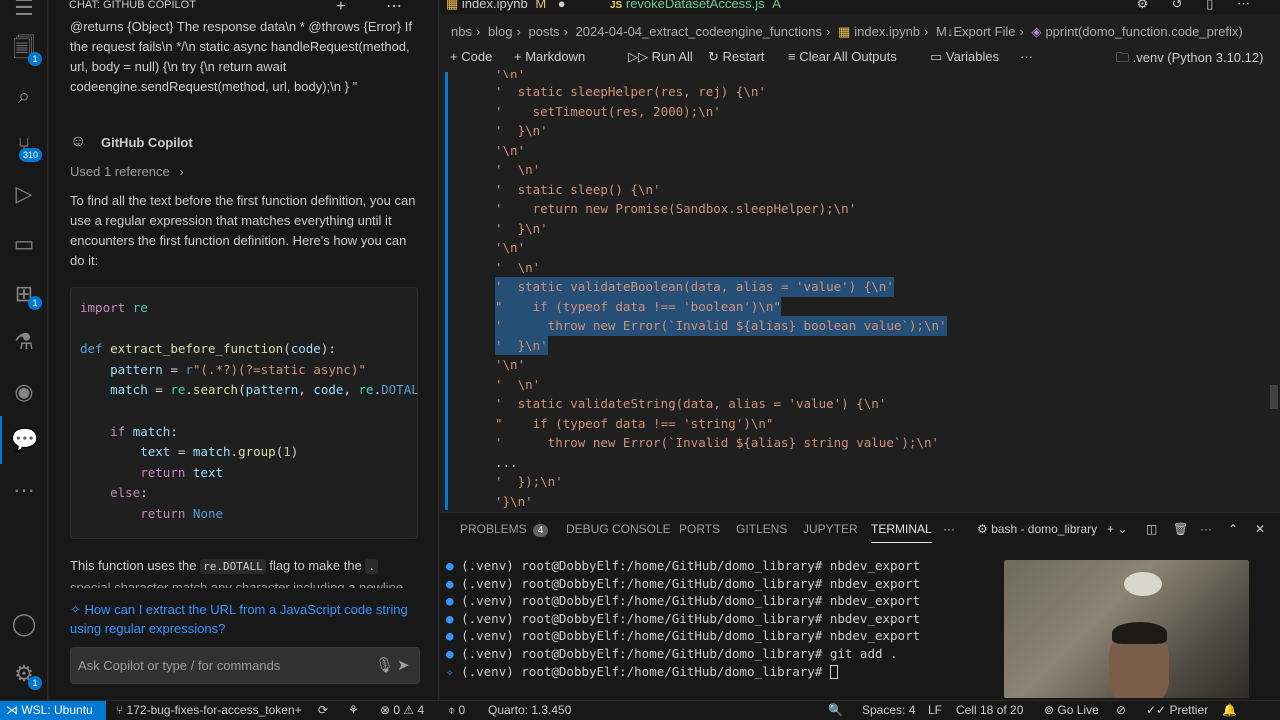 The width and height of the screenshot is (1280, 720). Describe the element at coordinates (699, 31) in the screenshot. I see `breadcrumb-item: 2024-04-04_extract_codeengine_functions` at that location.